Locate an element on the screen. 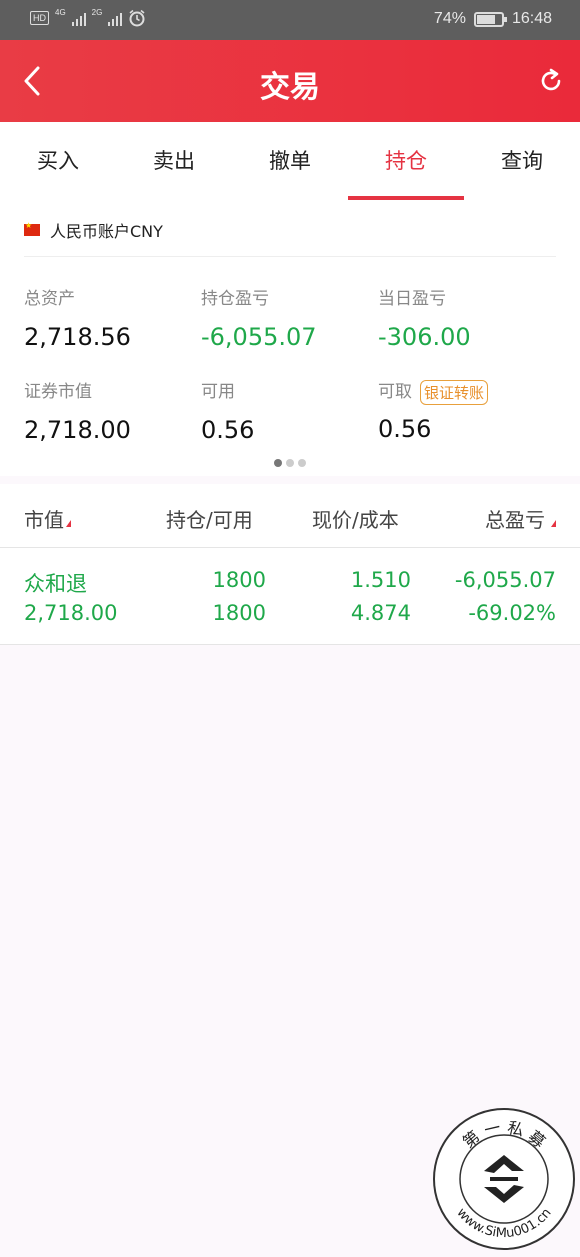 This screenshot has height=1257, width=580. app-header: 交易 is located at coordinates (290, 81).